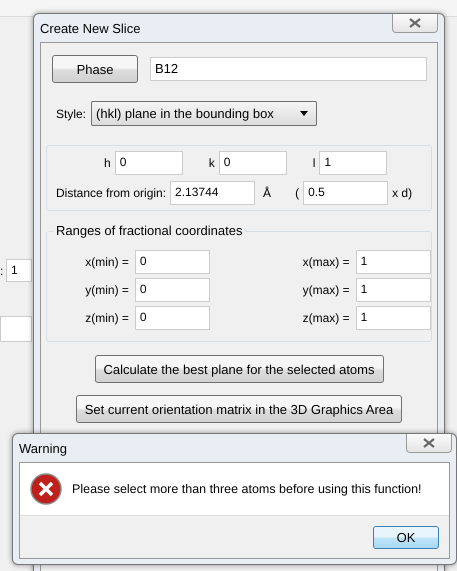 The width and height of the screenshot is (457, 571). Describe the element at coordinates (326, 290) in the screenshot. I see `range-label: y(max) =` at that location.